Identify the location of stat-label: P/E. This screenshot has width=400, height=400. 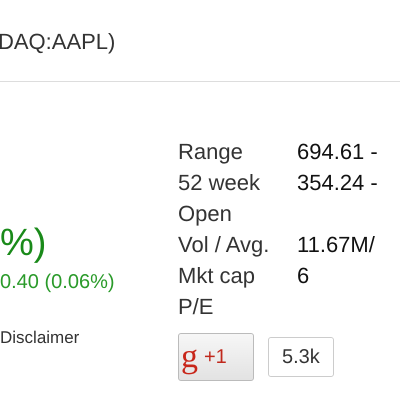
(196, 307).